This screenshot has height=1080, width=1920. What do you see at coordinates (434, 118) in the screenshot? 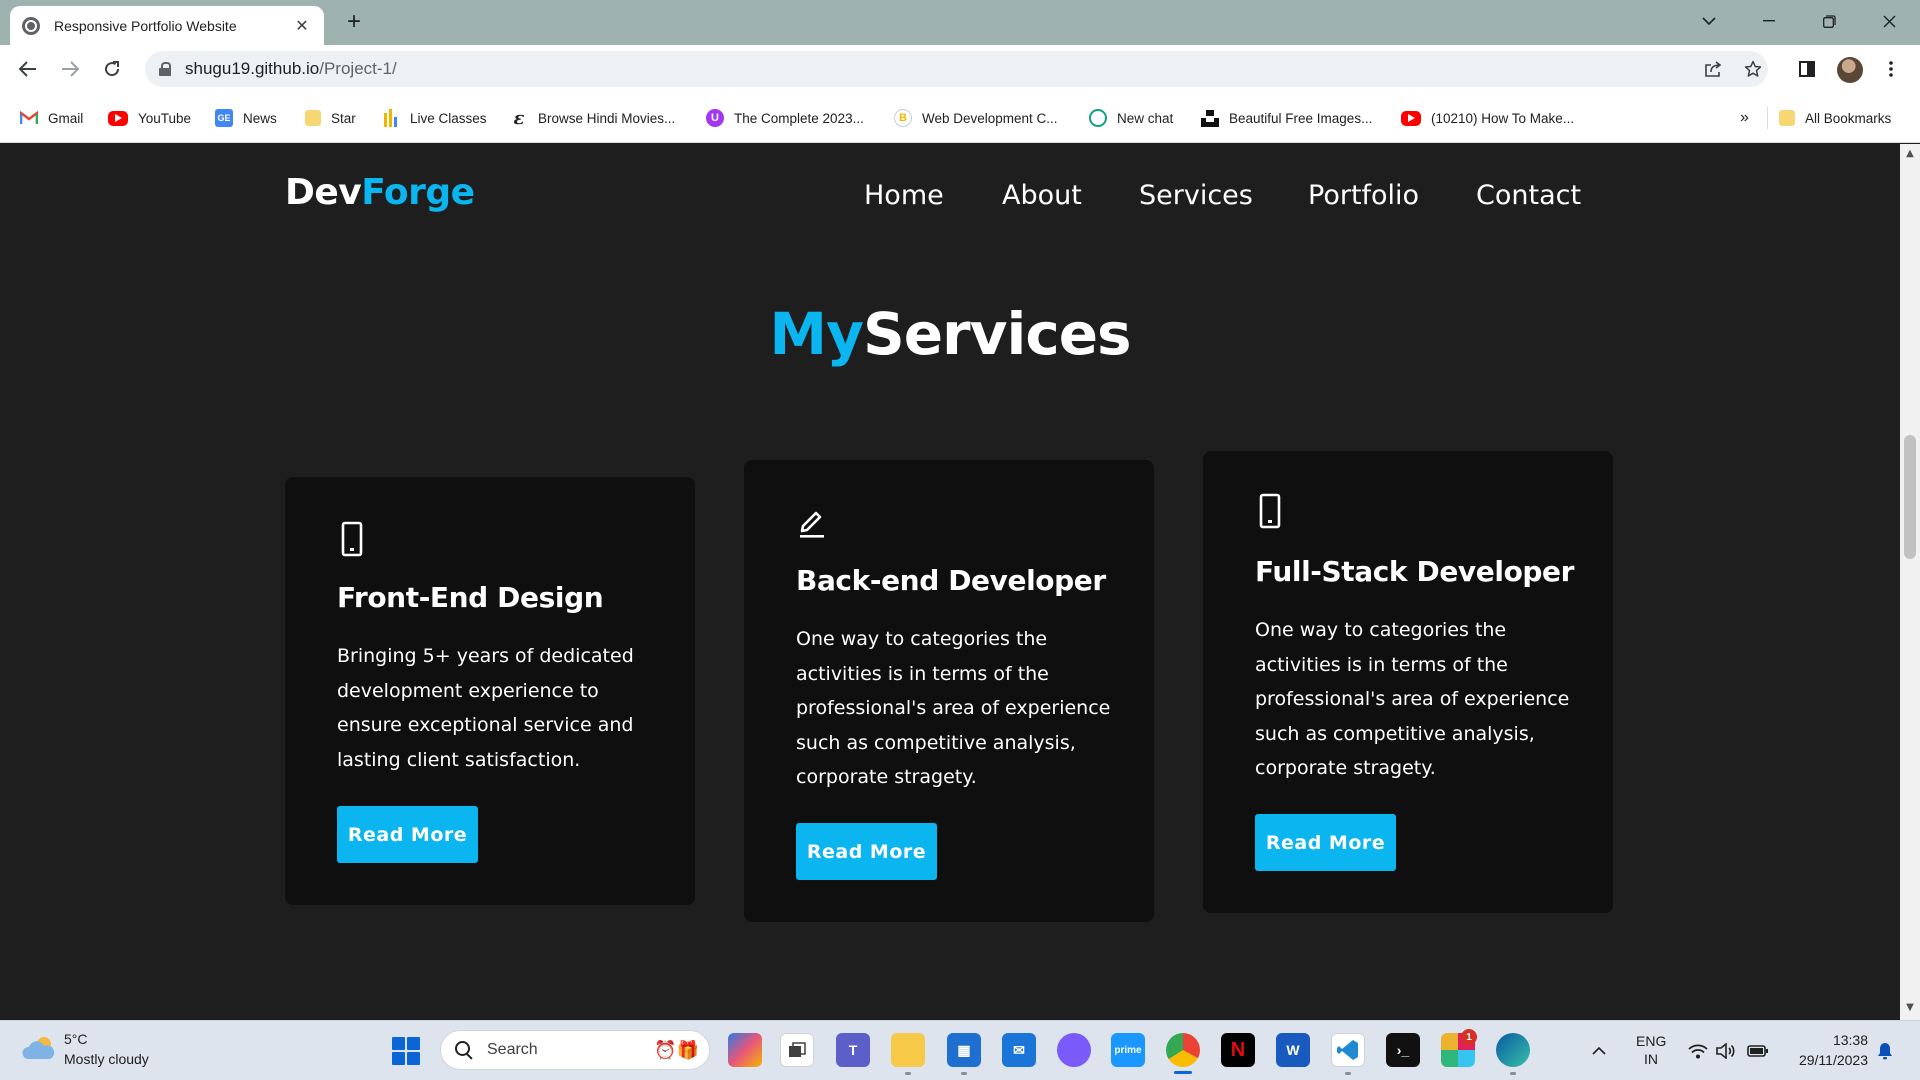
I see `bookmark-live-classes: Live Classes` at bounding box center [434, 118].